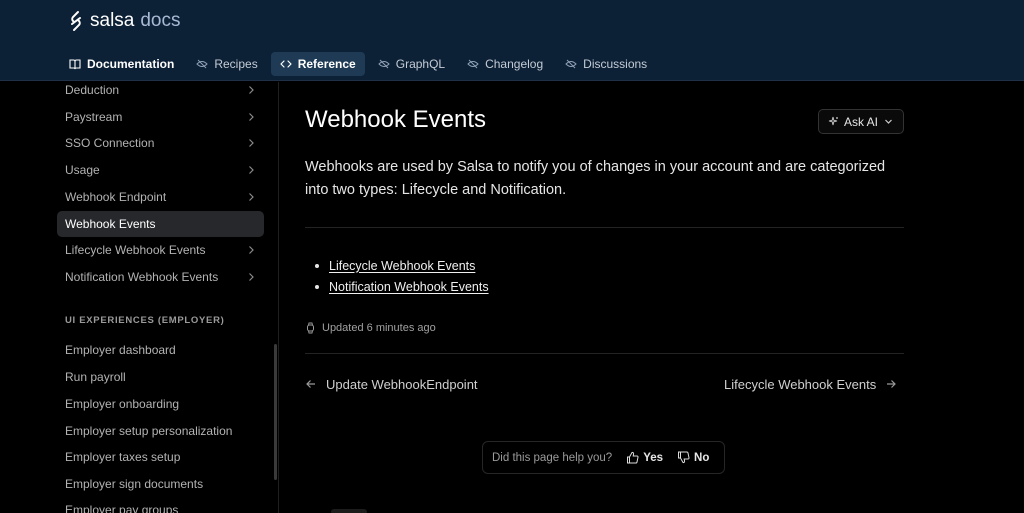  I want to click on thumbs-up-icon, so click(633, 457).